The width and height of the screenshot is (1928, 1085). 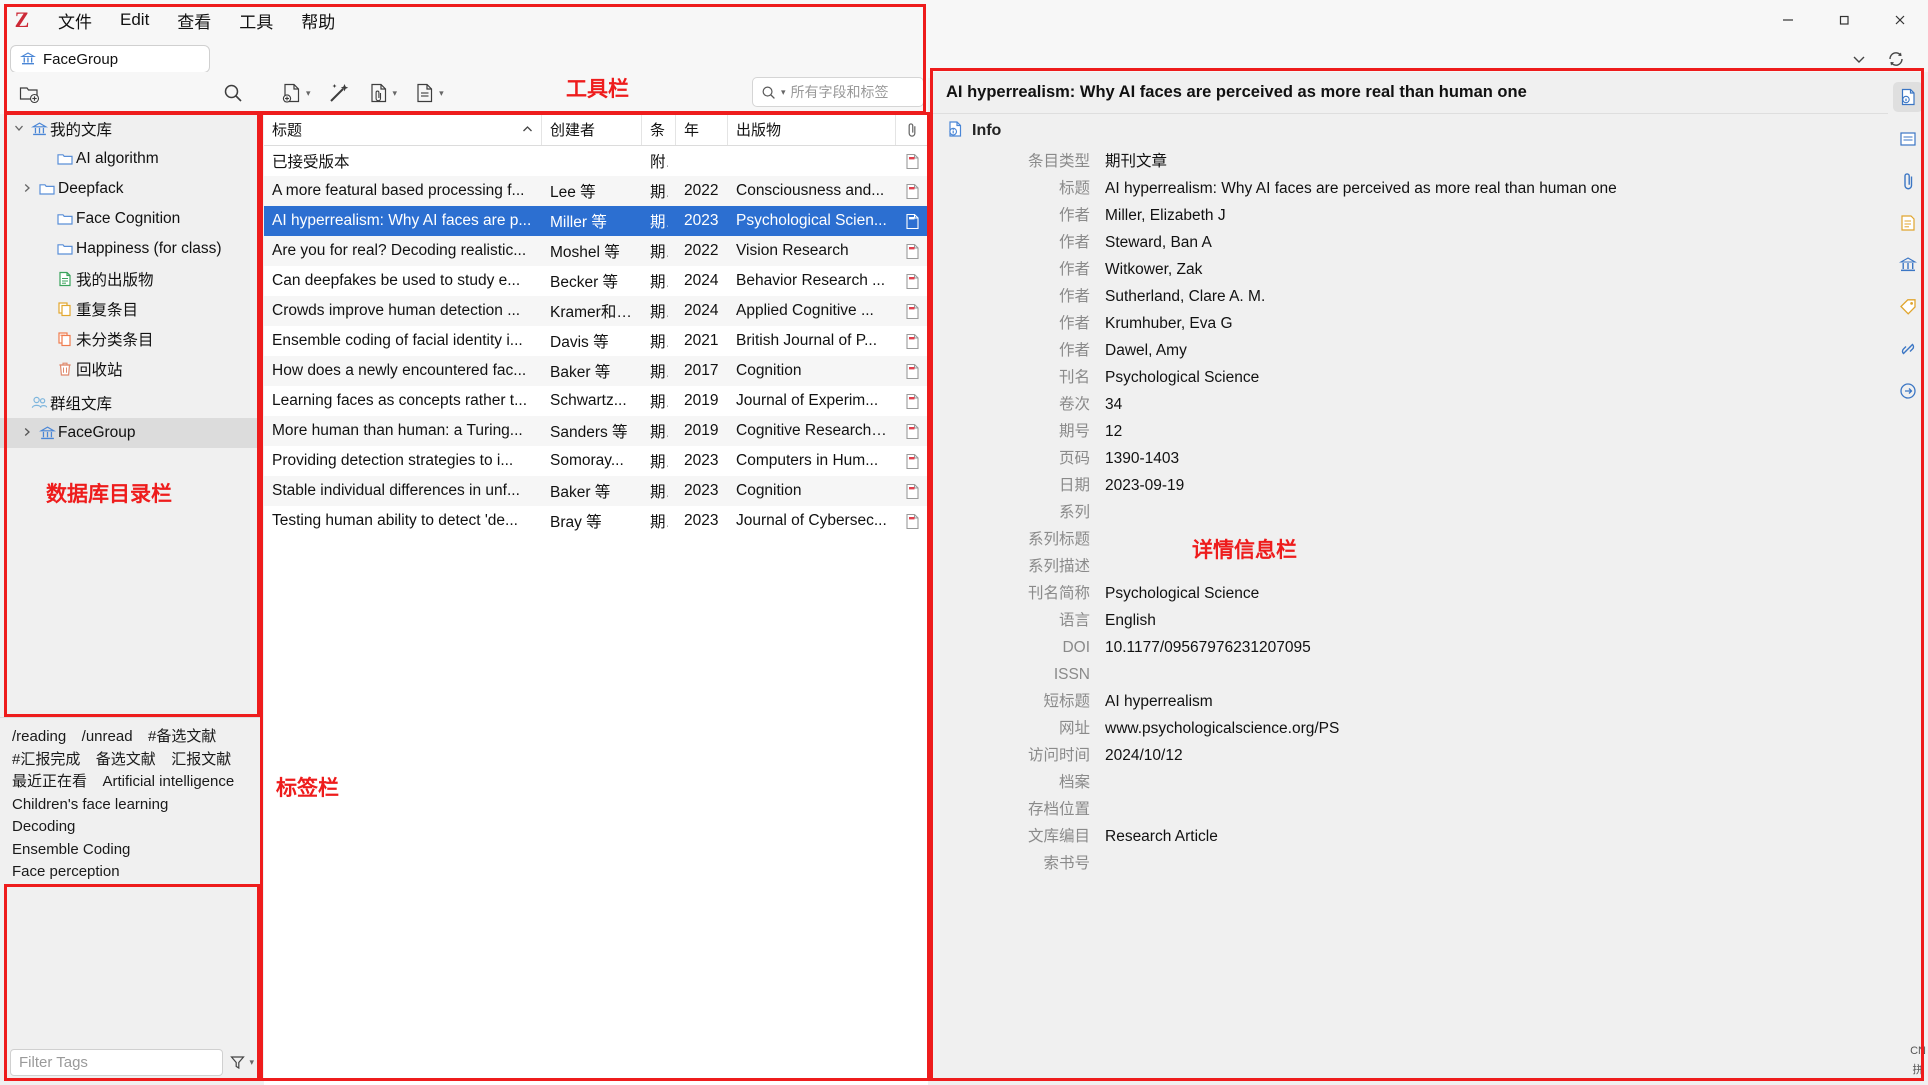 What do you see at coordinates (1430, 323) in the screenshot?
I see `info-row-author: 作者 Krumhuber, Eva G` at bounding box center [1430, 323].